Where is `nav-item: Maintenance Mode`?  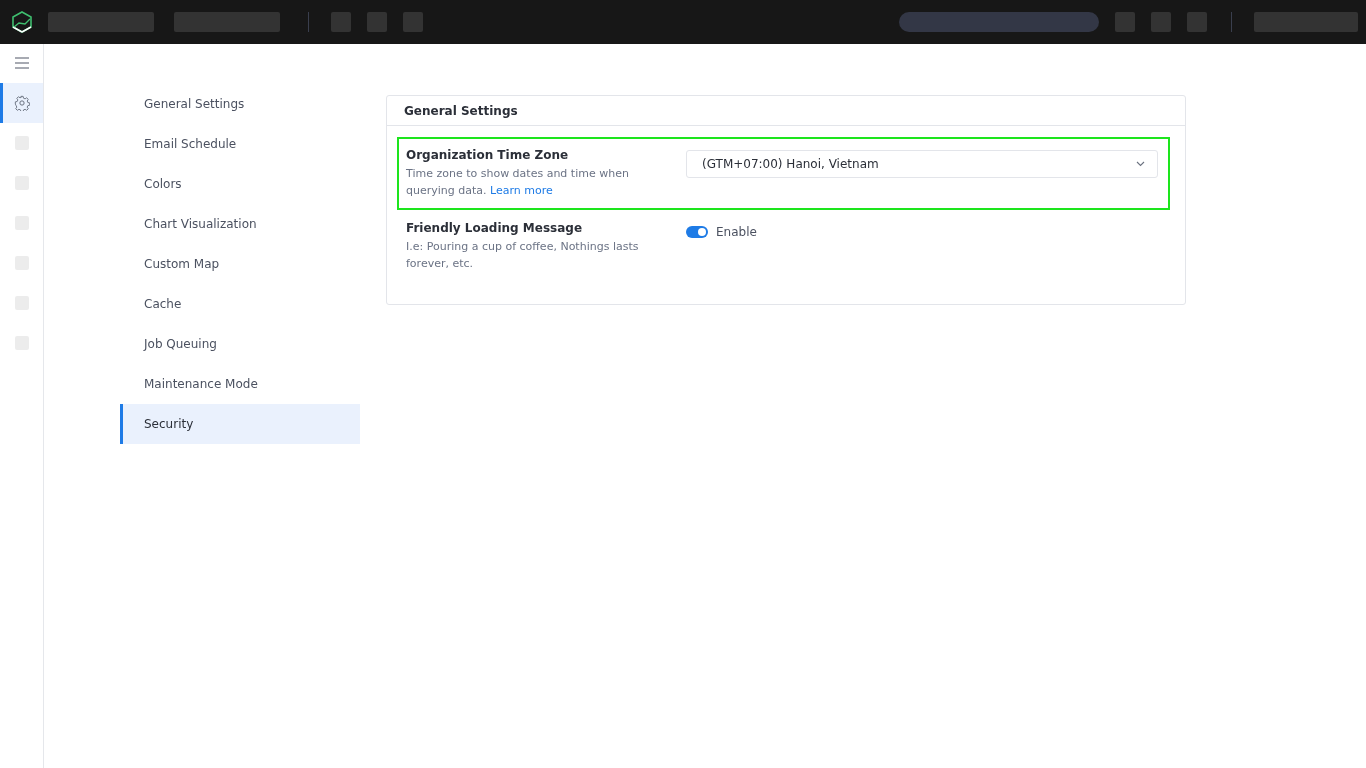 nav-item: Maintenance Mode is located at coordinates (240, 384).